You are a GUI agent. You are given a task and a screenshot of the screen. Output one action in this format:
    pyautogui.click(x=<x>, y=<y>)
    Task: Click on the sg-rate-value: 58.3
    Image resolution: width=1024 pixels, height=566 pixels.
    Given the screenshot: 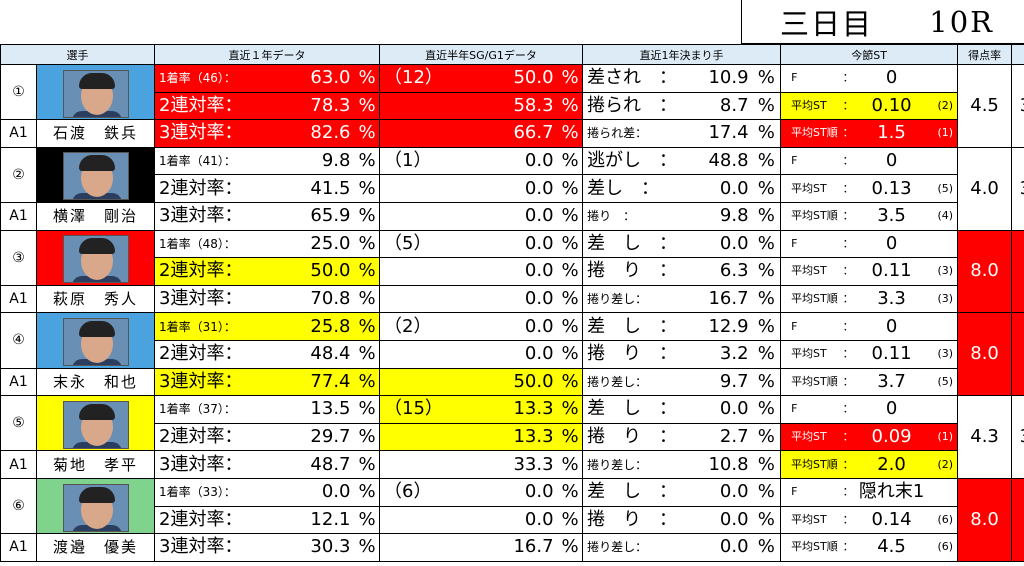 What is the action you would take?
    pyautogui.click(x=498, y=106)
    